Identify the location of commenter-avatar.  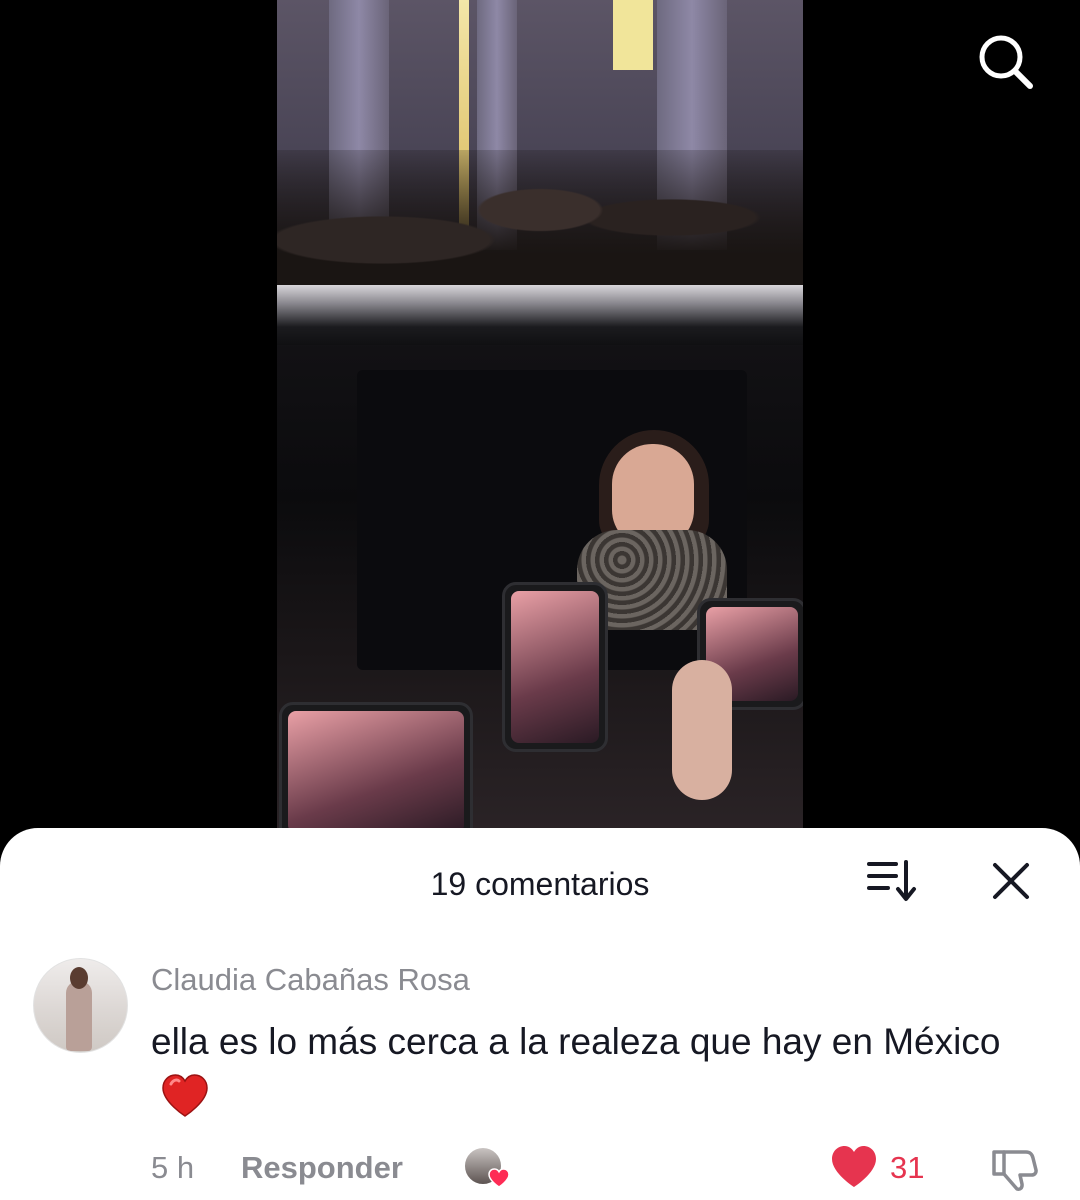
(80, 1005).